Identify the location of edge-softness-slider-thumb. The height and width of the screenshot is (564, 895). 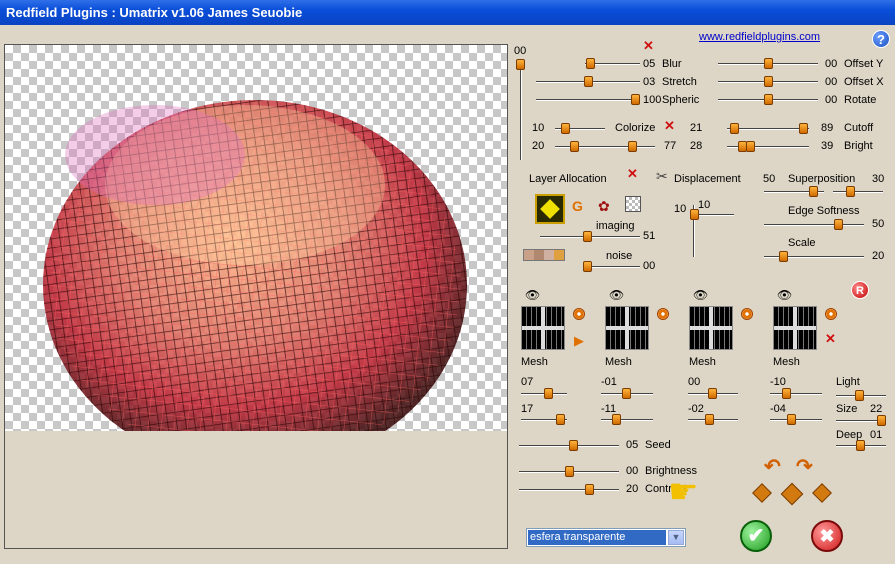
(838, 224).